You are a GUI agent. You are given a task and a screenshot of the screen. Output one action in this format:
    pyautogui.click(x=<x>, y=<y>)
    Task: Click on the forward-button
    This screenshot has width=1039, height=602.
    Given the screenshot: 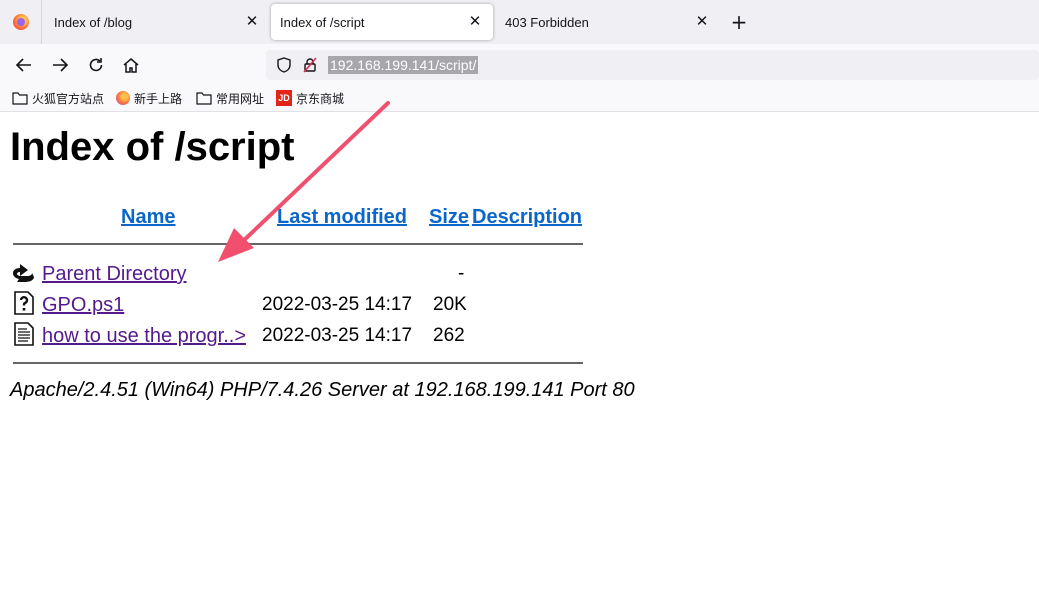 What is the action you would take?
    pyautogui.click(x=60, y=65)
    